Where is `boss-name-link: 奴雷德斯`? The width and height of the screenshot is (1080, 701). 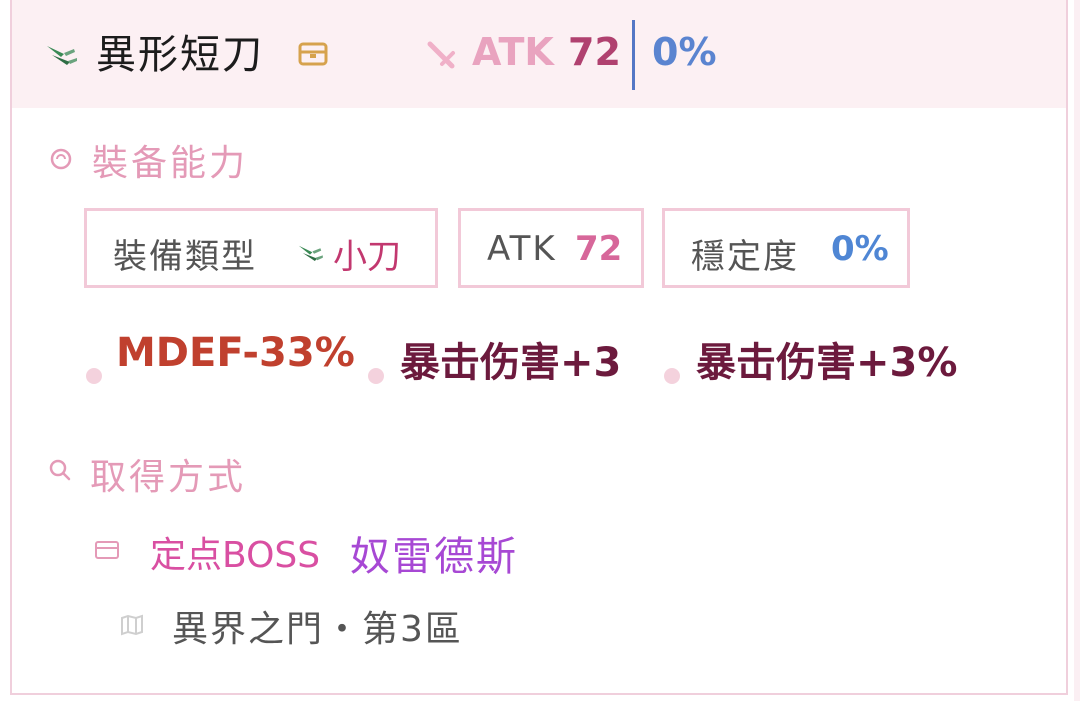 boss-name-link: 奴雷德斯 is located at coordinates (434, 553).